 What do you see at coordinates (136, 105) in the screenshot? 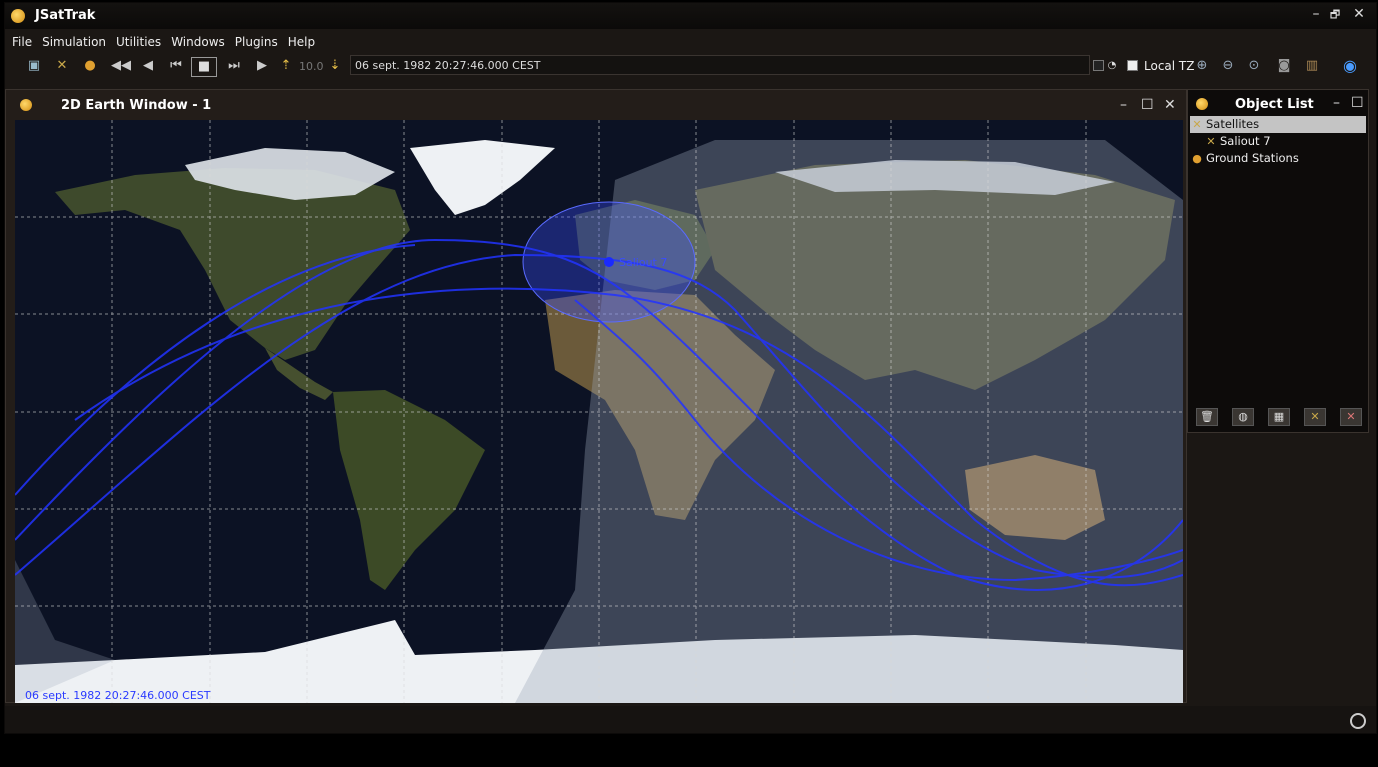
I see `earth-window-title: 2D Earth Window - 1` at bounding box center [136, 105].